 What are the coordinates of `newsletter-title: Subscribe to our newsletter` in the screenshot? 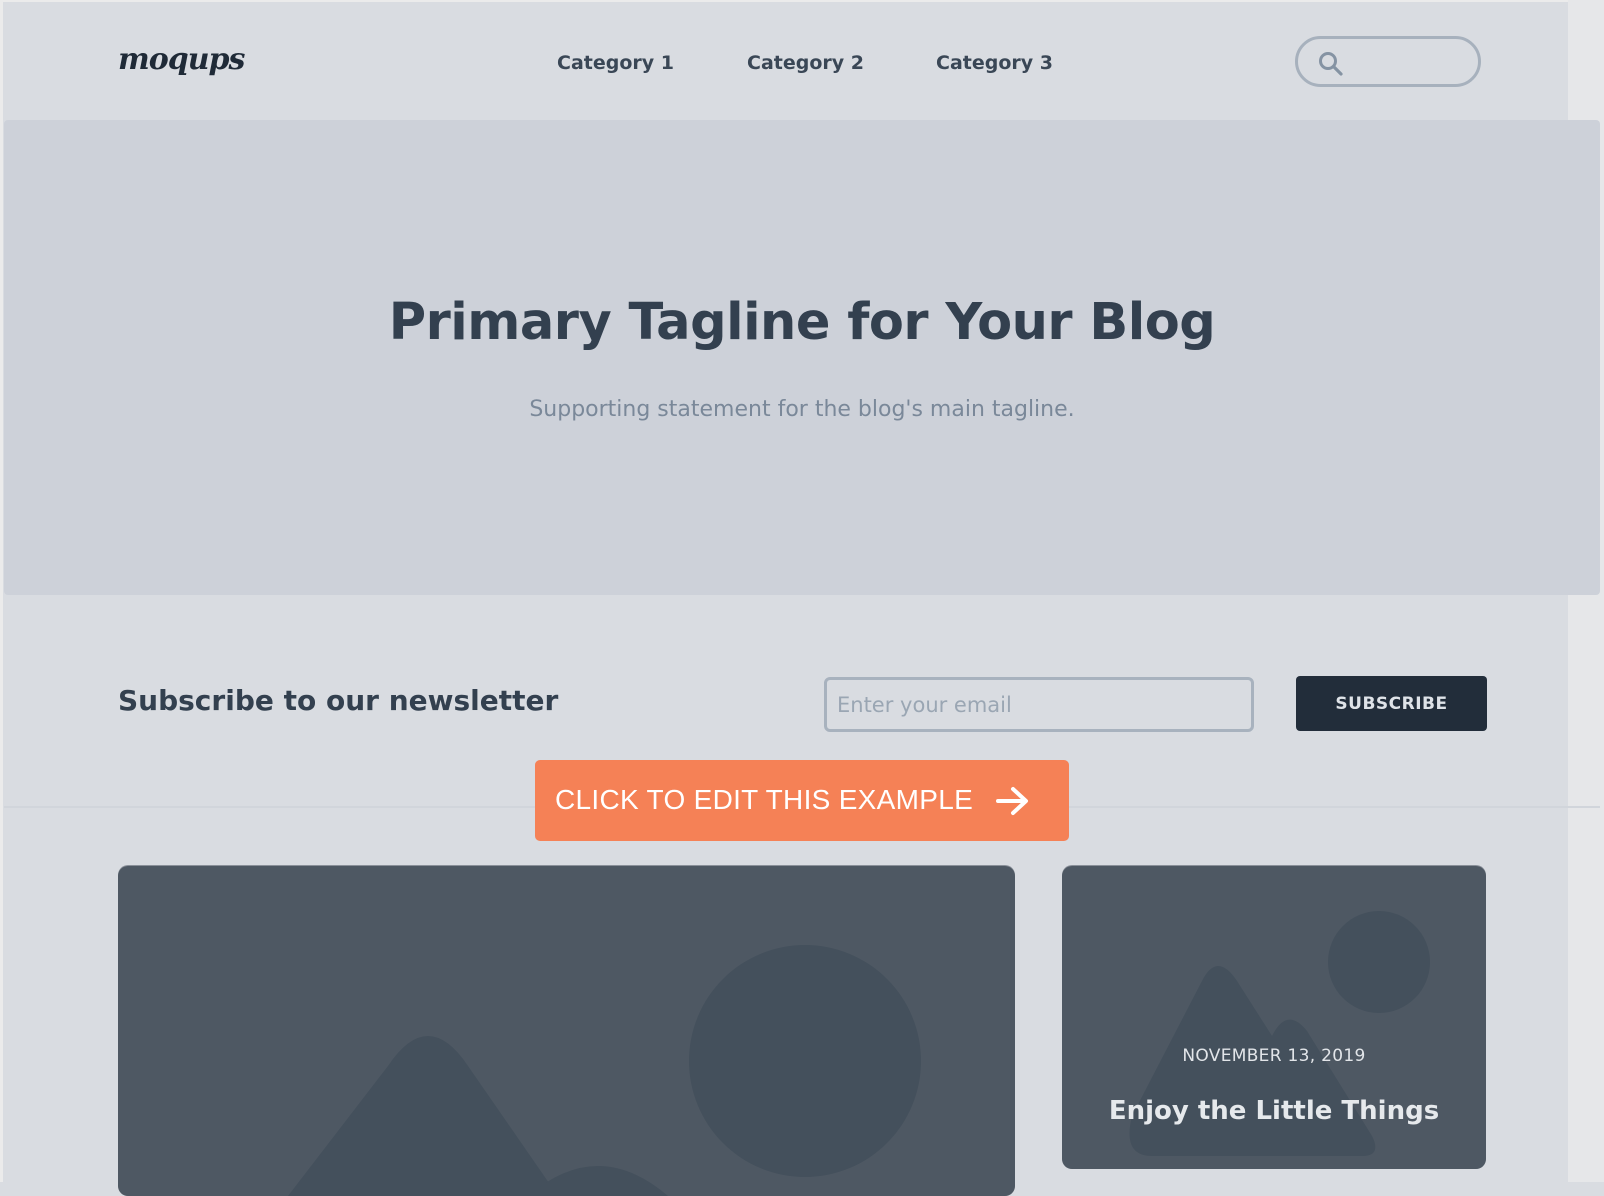 It's located at (338, 700).